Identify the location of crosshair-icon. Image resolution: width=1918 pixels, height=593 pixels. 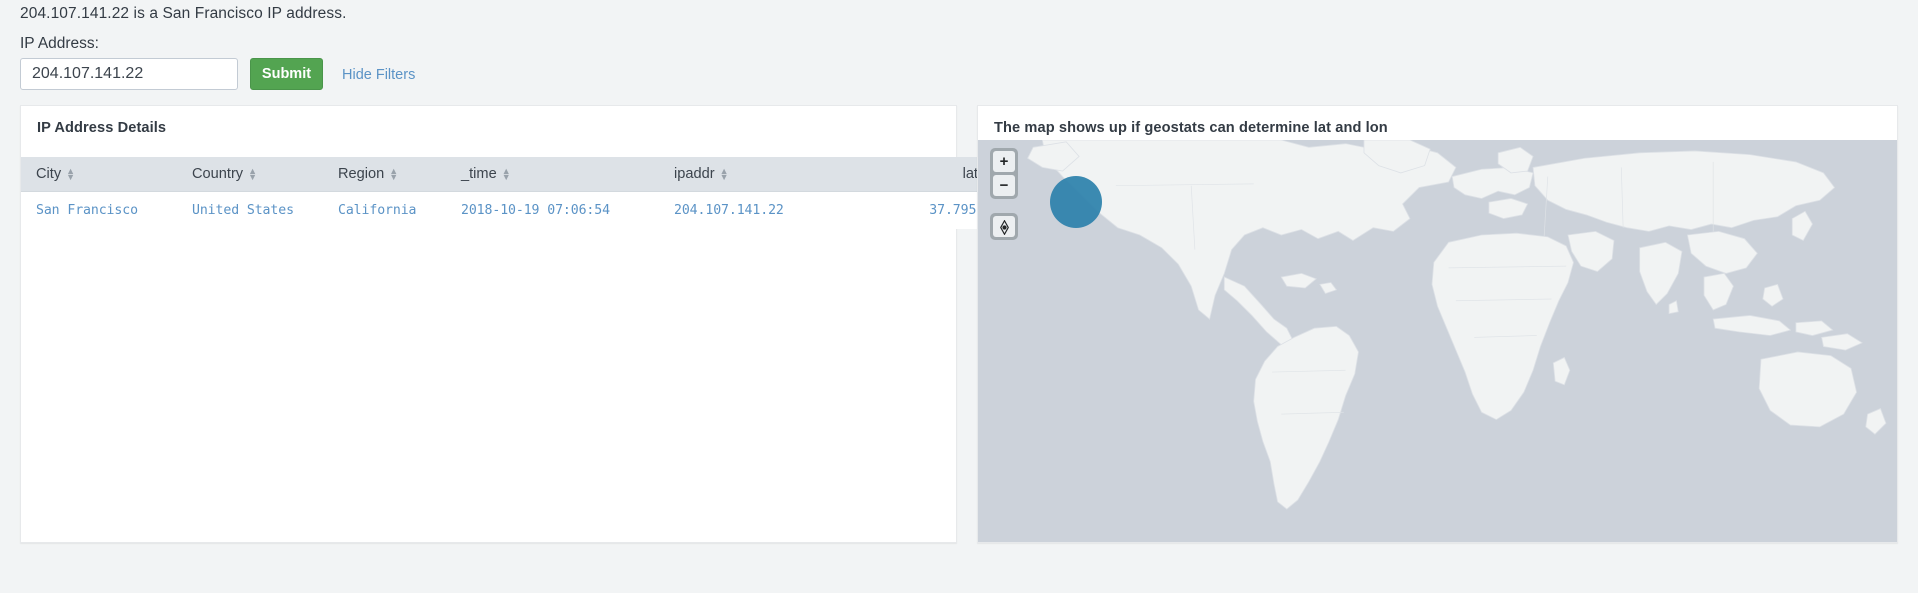
(1004, 227).